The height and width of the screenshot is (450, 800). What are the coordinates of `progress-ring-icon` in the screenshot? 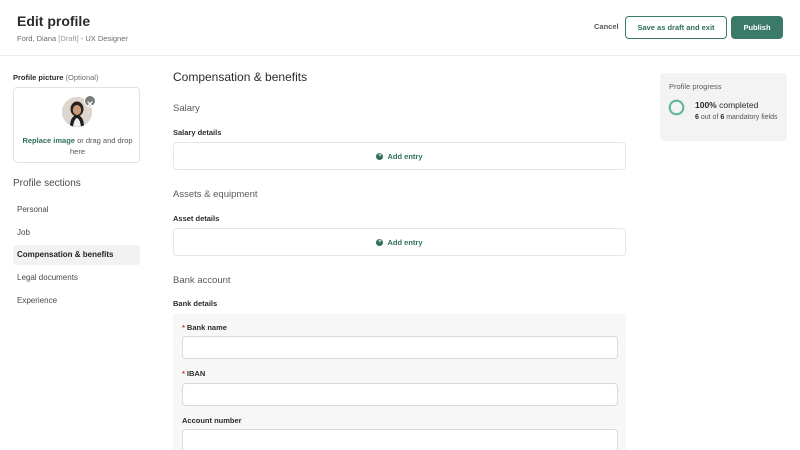 It's located at (676, 107).